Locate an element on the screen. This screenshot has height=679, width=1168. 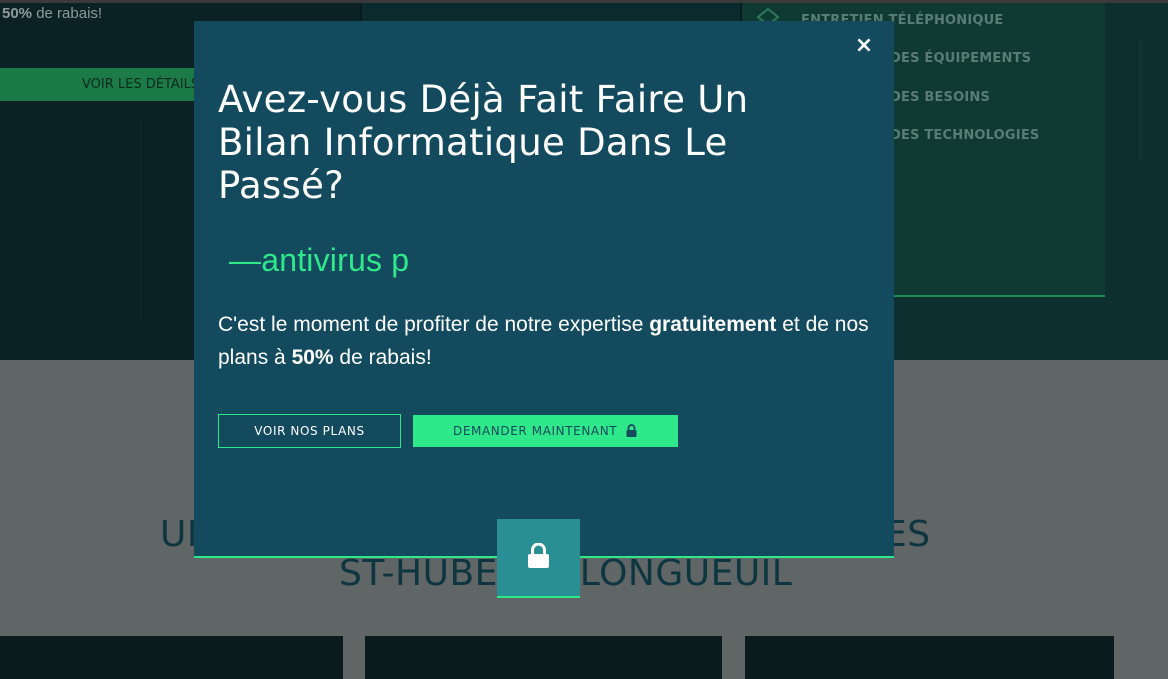
typing-dash: — is located at coordinates (245, 260).